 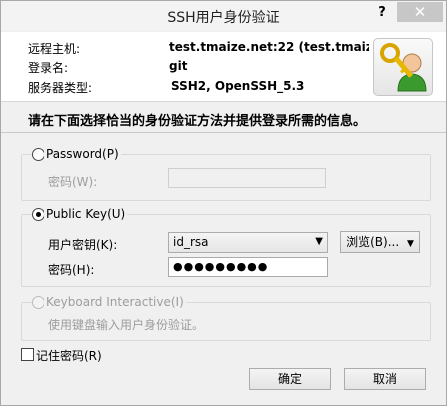 I want to click on user-key-icon, so click(x=403, y=67).